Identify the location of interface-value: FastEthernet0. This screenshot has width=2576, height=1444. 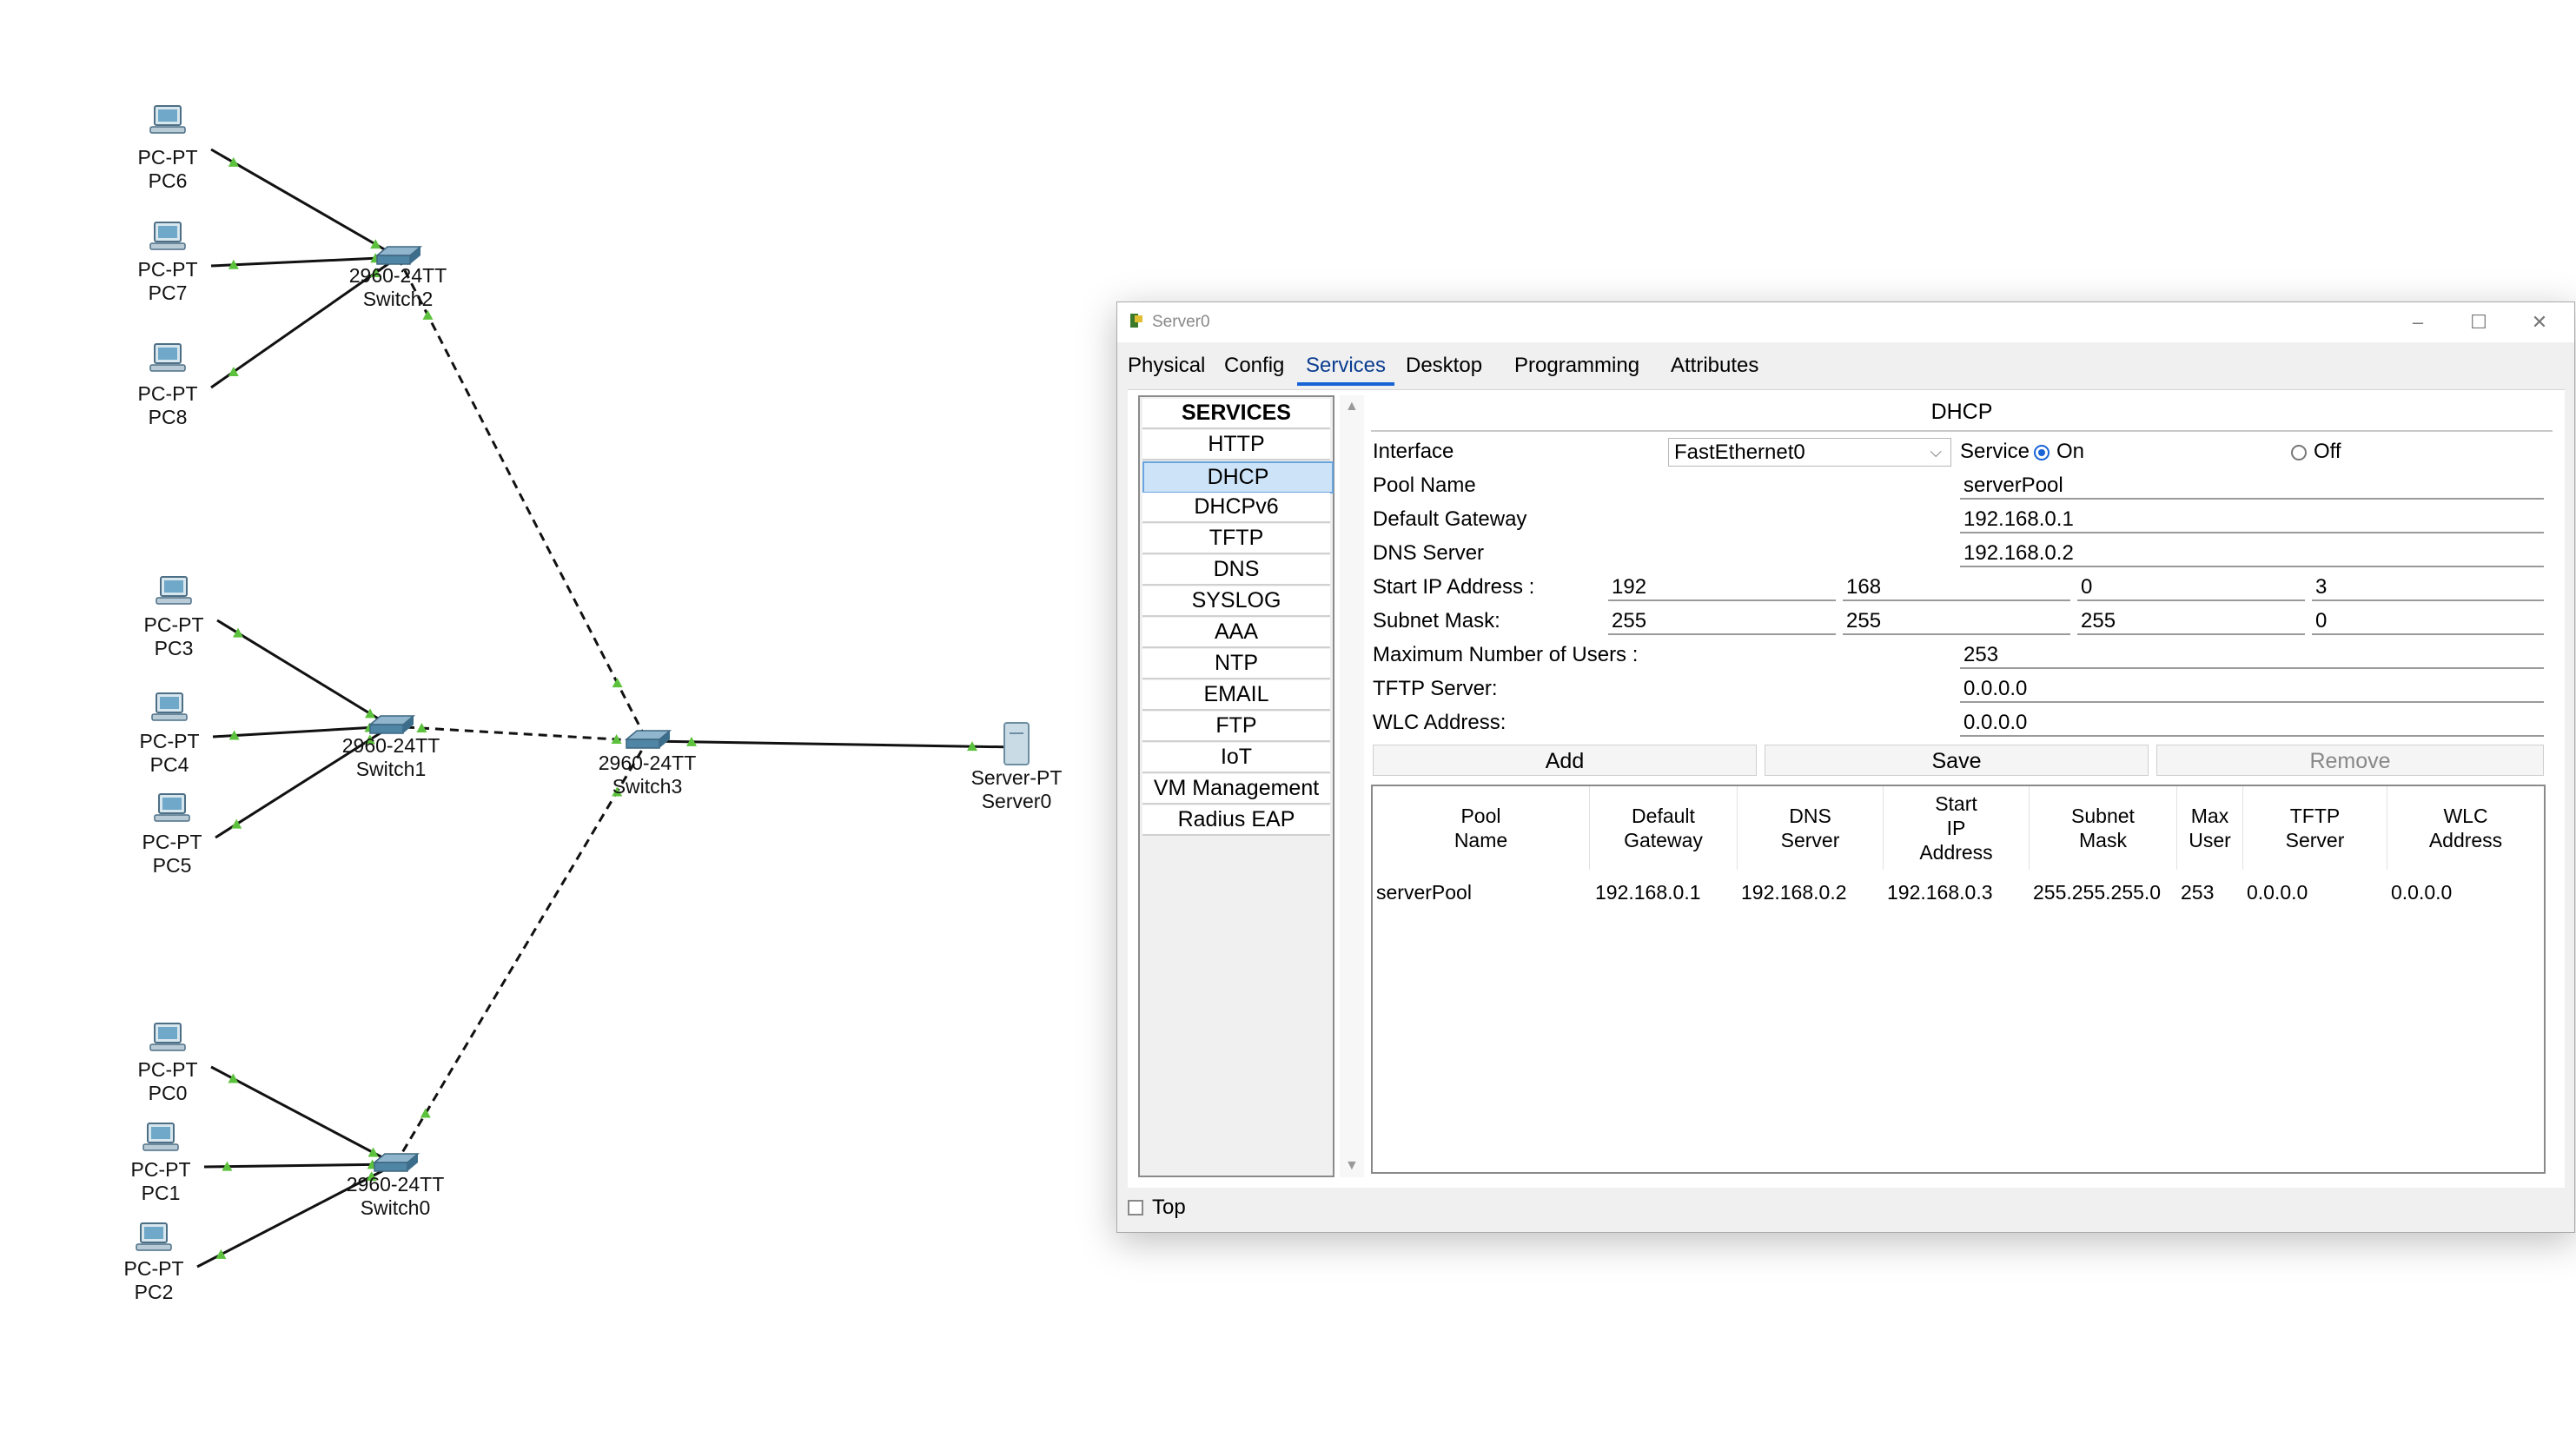
(1739, 452).